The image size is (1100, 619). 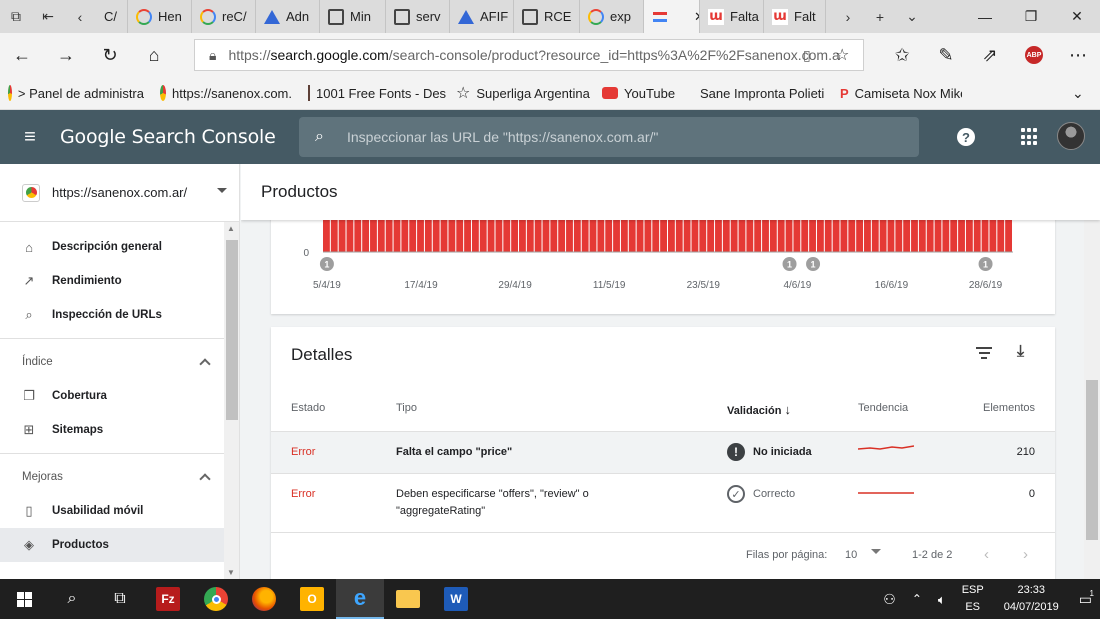 What do you see at coordinates (640, 93) in the screenshot?
I see `favorite-link: YouTube` at bounding box center [640, 93].